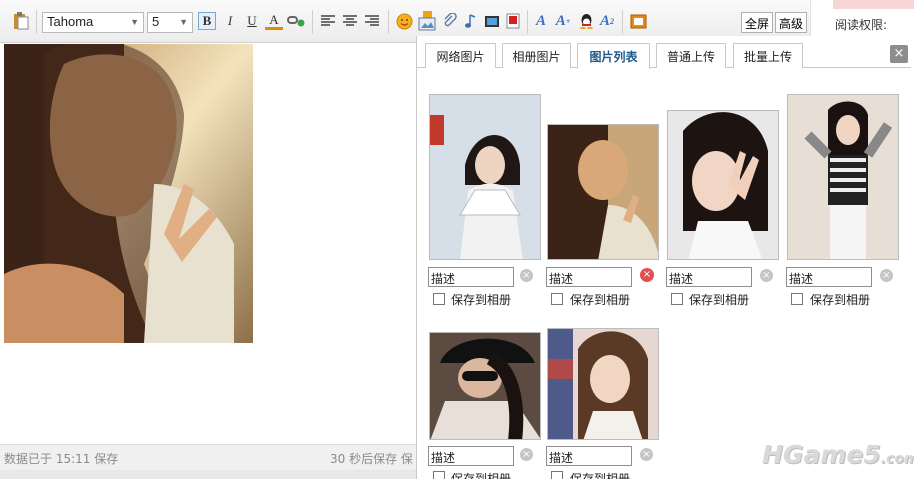 This screenshot has height=479, width=914. What do you see at coordinates (471, 21) in the screenshot?
I see `music-icon` at bounding box center [471, 21].